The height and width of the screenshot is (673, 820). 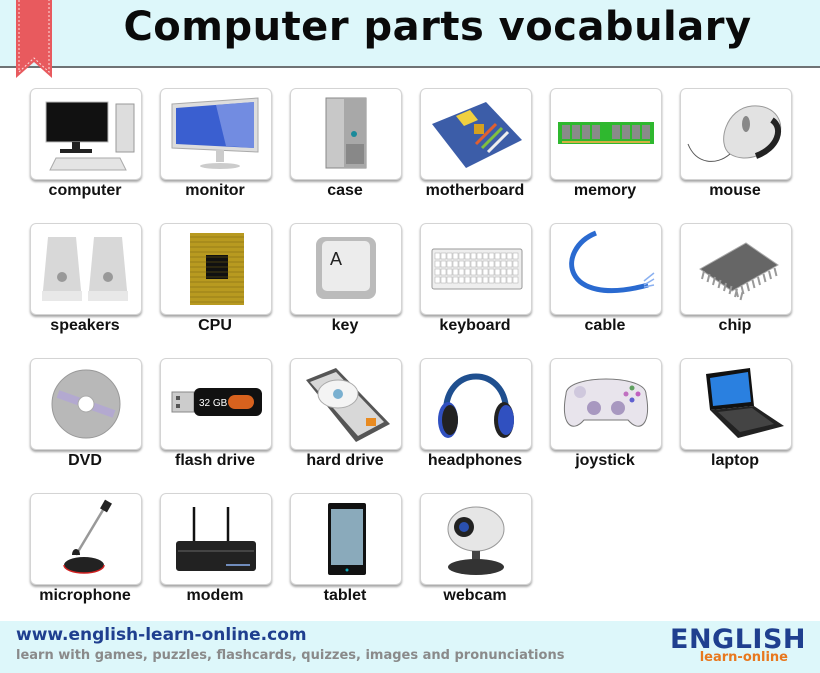 What do you see at coordinates (735, 325) in the screenshot?
I see `vocab-label: chip` at bounding box center [735, 325].